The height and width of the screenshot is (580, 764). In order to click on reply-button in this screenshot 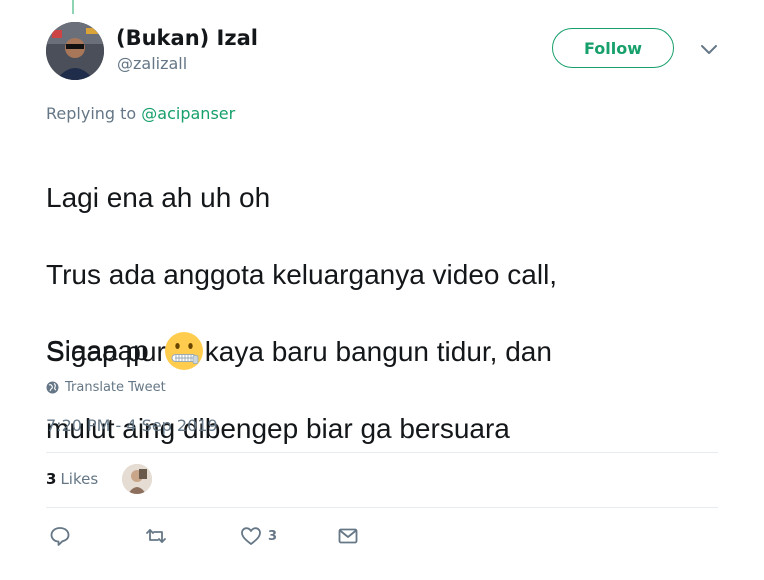, I will do `click(60, 536)`.